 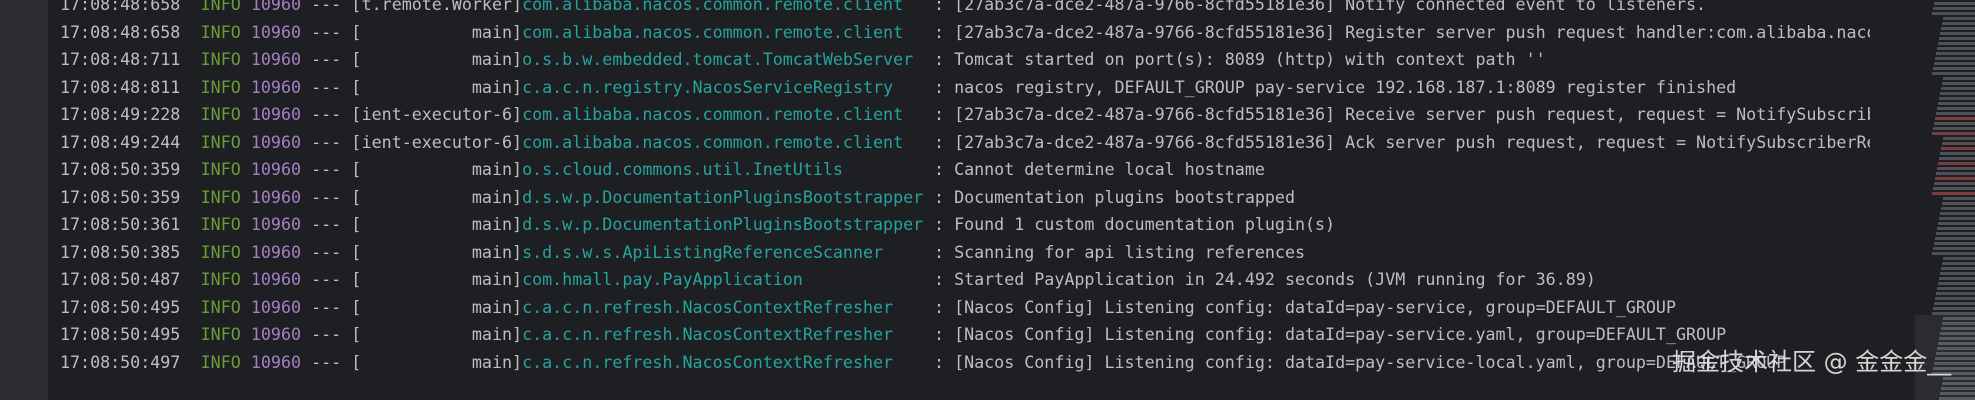 What do you see at coordinates (120, 251) in the screenshot?
I see `log-timestamp: 17:08:50:385` at bounding box center [120, 251].